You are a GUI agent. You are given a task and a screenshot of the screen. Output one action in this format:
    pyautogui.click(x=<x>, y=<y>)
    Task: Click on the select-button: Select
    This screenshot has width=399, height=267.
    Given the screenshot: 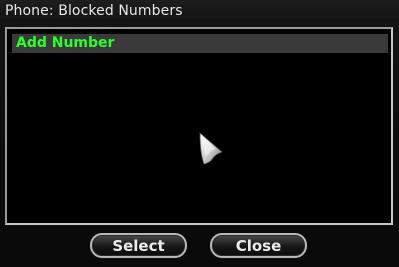 What is the action you would take?
    pyautogui.click(x=138, y=245)
    